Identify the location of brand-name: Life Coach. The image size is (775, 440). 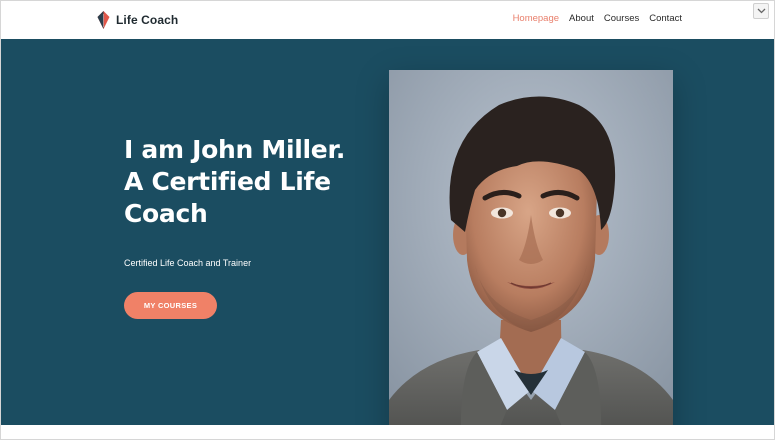
(147, 20).